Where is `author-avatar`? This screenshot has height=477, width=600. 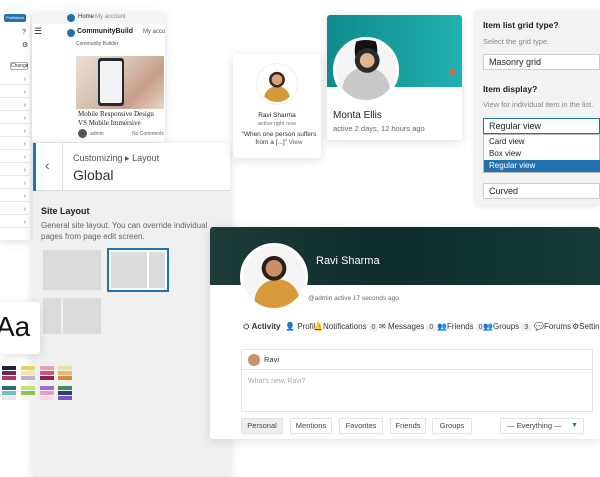 author-avatar is located at coordinates (82, 133).